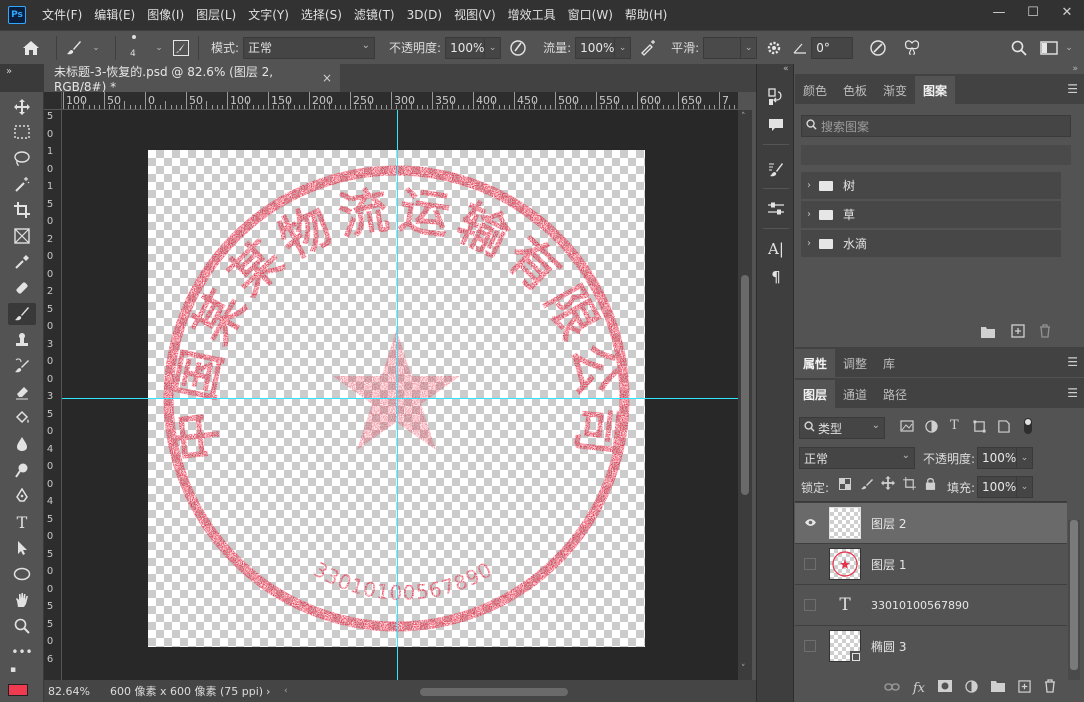 The height and width of the screenshot is (702, 1084). What do you see at coordinates (532, 15) in the screenshot?
I see `menu-item: 增效工具` at bounding box center [532, 15].